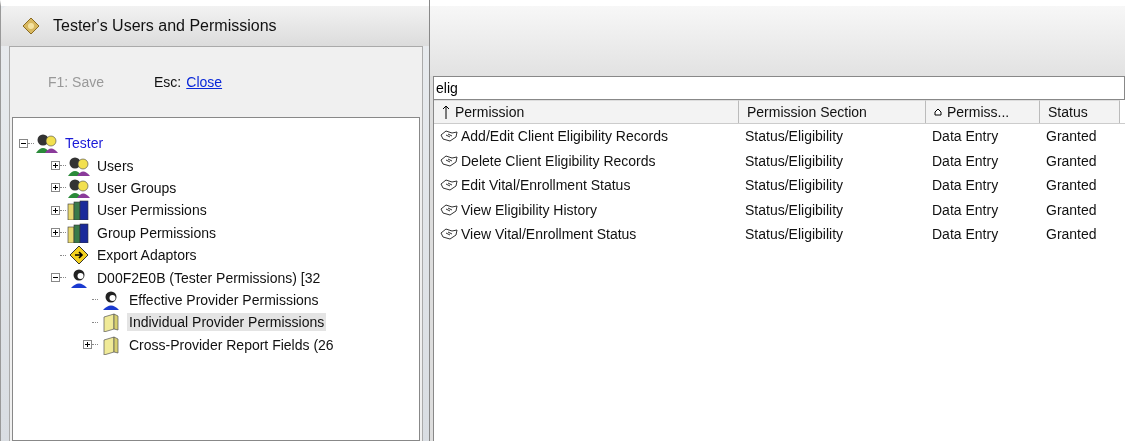 The height and width of the screenshot is (441, 1125). What do you see at coordinates (147, 255) in the screenshot?
I see `tree-item: Export Adaptors` at bounding box center [147, 255].